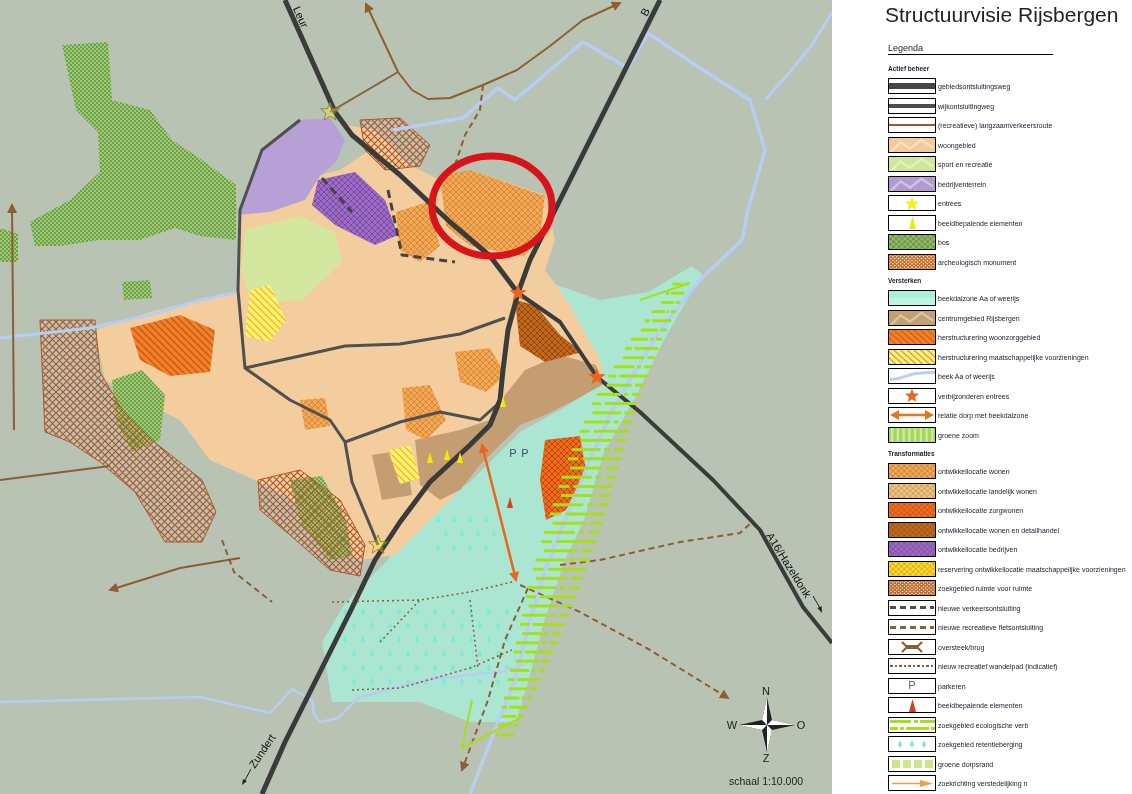 The height and width of the screenshot is (794, 1132). What do you see at coordinates (137, 290) in the screenshot?
I see `forest-area` at bounding box center [137, 290].